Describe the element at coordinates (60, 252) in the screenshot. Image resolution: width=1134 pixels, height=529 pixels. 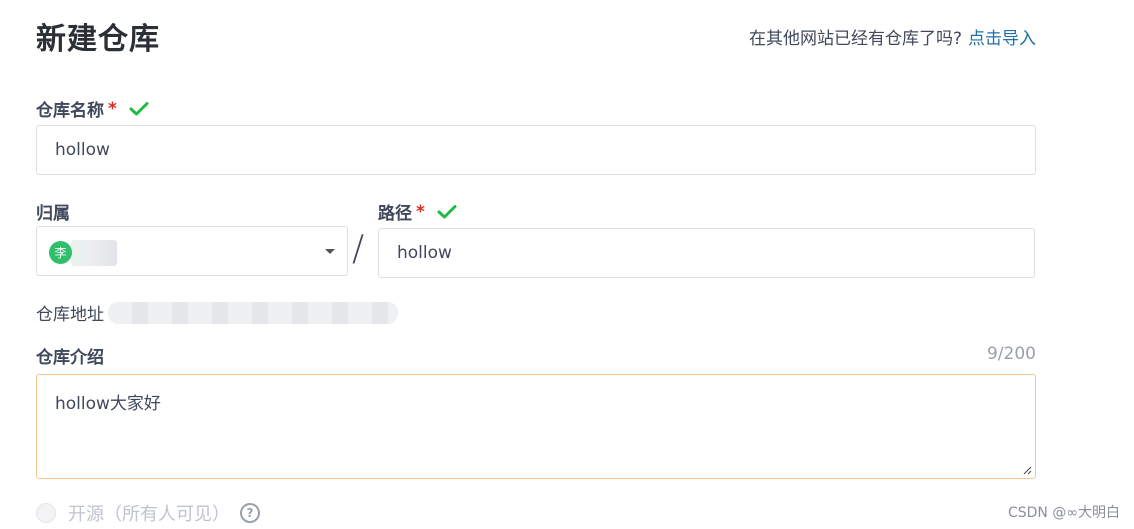
I see `avatar: 李` at that location.